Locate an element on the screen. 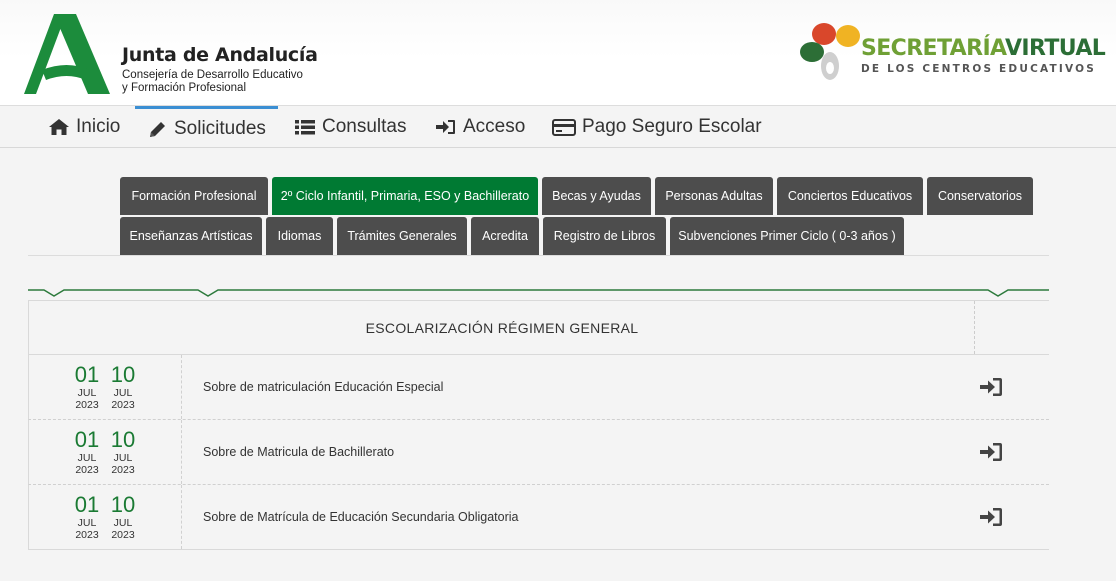 This screenshot has height=581, width=1116. tab-subvenciones-primer-ciclo: Subvenciones Primer Ciclo ( 0-3 años ) is located at coordinates (787, 236).